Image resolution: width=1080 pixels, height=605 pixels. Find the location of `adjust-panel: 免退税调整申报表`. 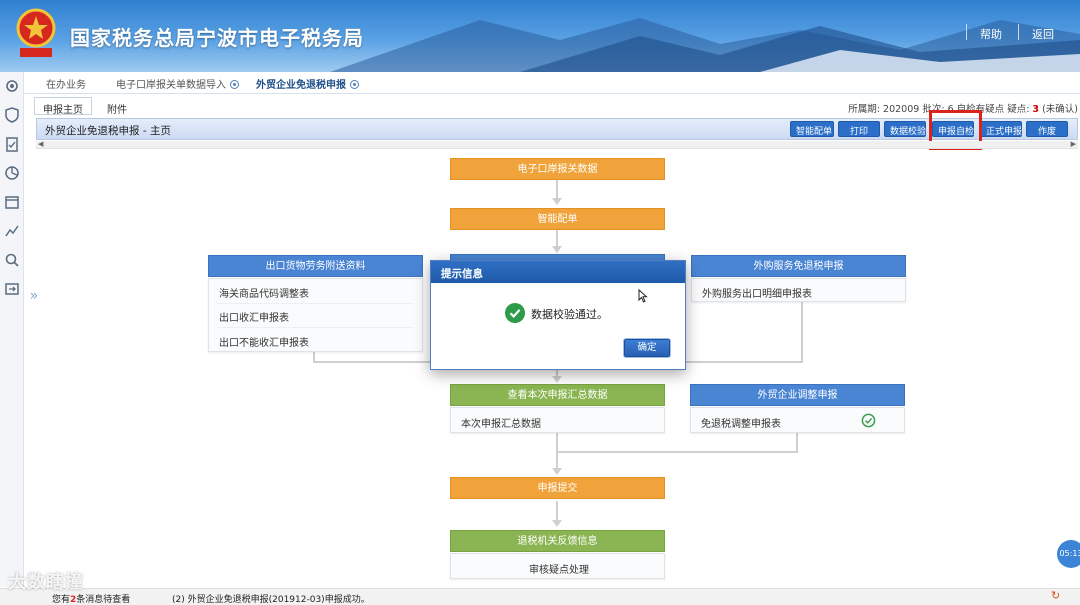

adjust-panel: 免退税调整申报表 is located at coordinates (797, 420).